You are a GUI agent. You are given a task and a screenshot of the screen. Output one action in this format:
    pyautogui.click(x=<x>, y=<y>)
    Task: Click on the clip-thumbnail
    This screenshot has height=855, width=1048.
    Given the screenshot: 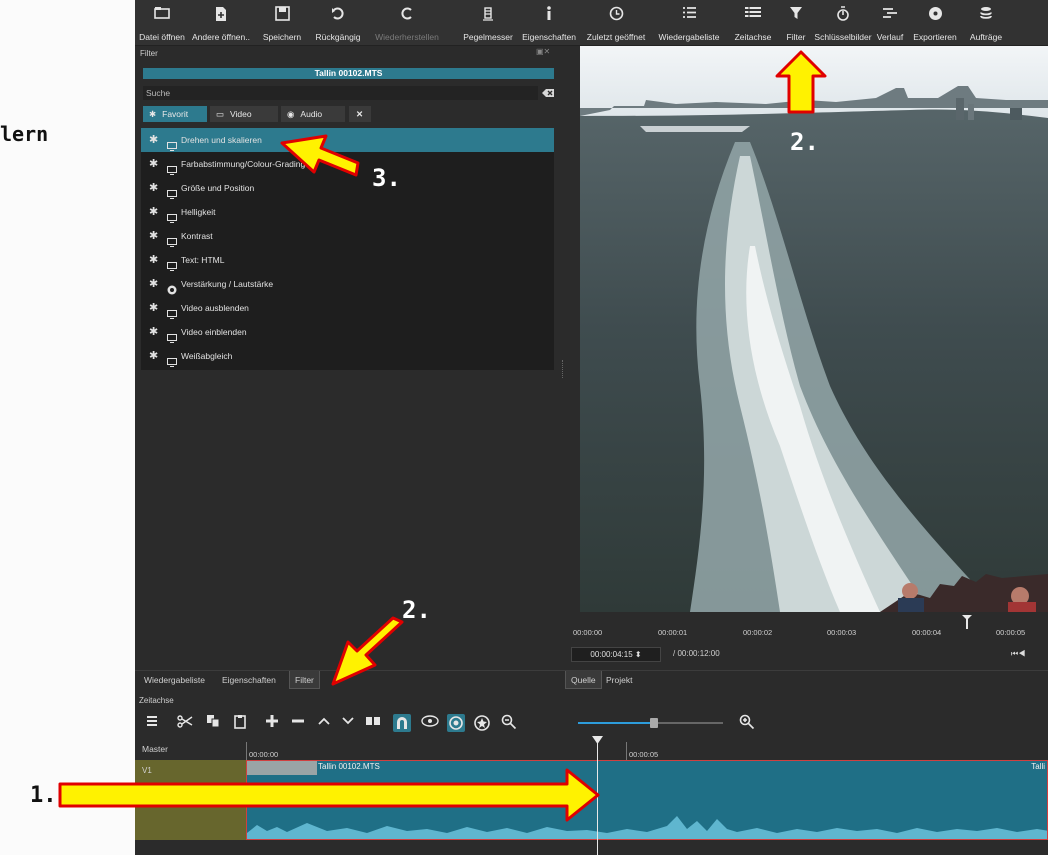 What is the action you would take?
    pyautogui.click(x=282, y=768)
    